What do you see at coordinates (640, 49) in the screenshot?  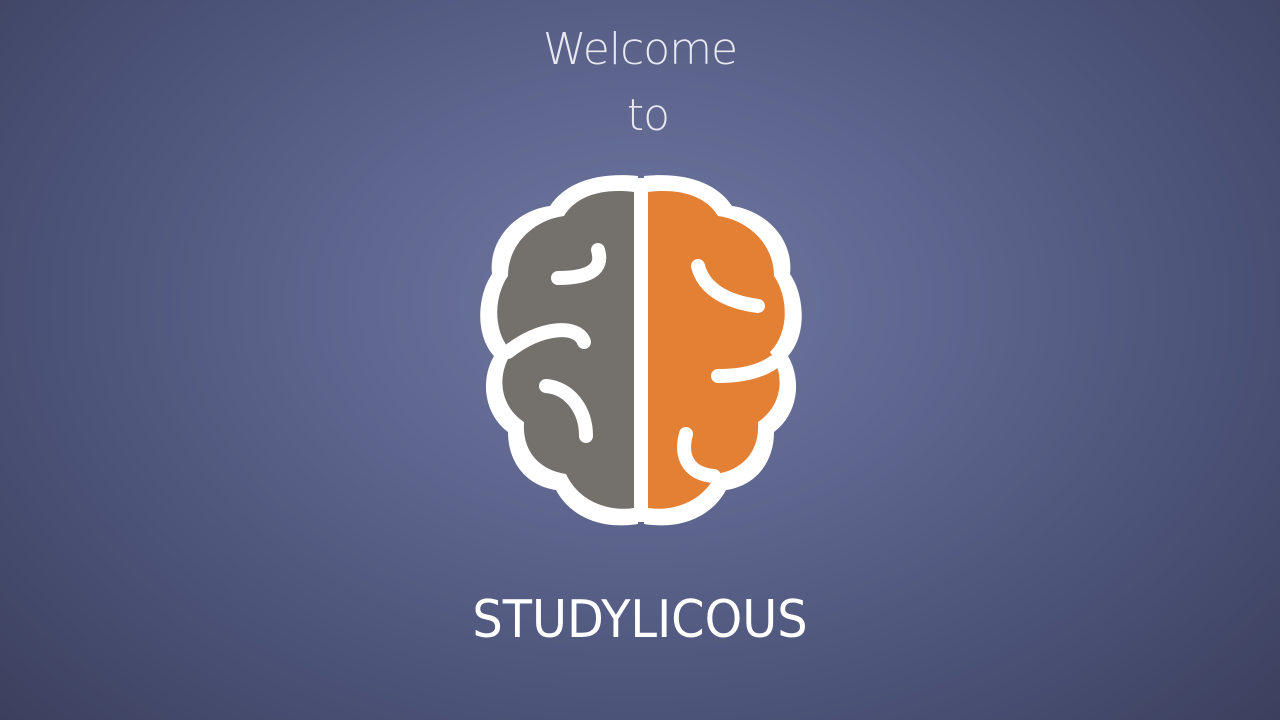 I see `welcome-text: Welcome` at bounding box center [640, 49].